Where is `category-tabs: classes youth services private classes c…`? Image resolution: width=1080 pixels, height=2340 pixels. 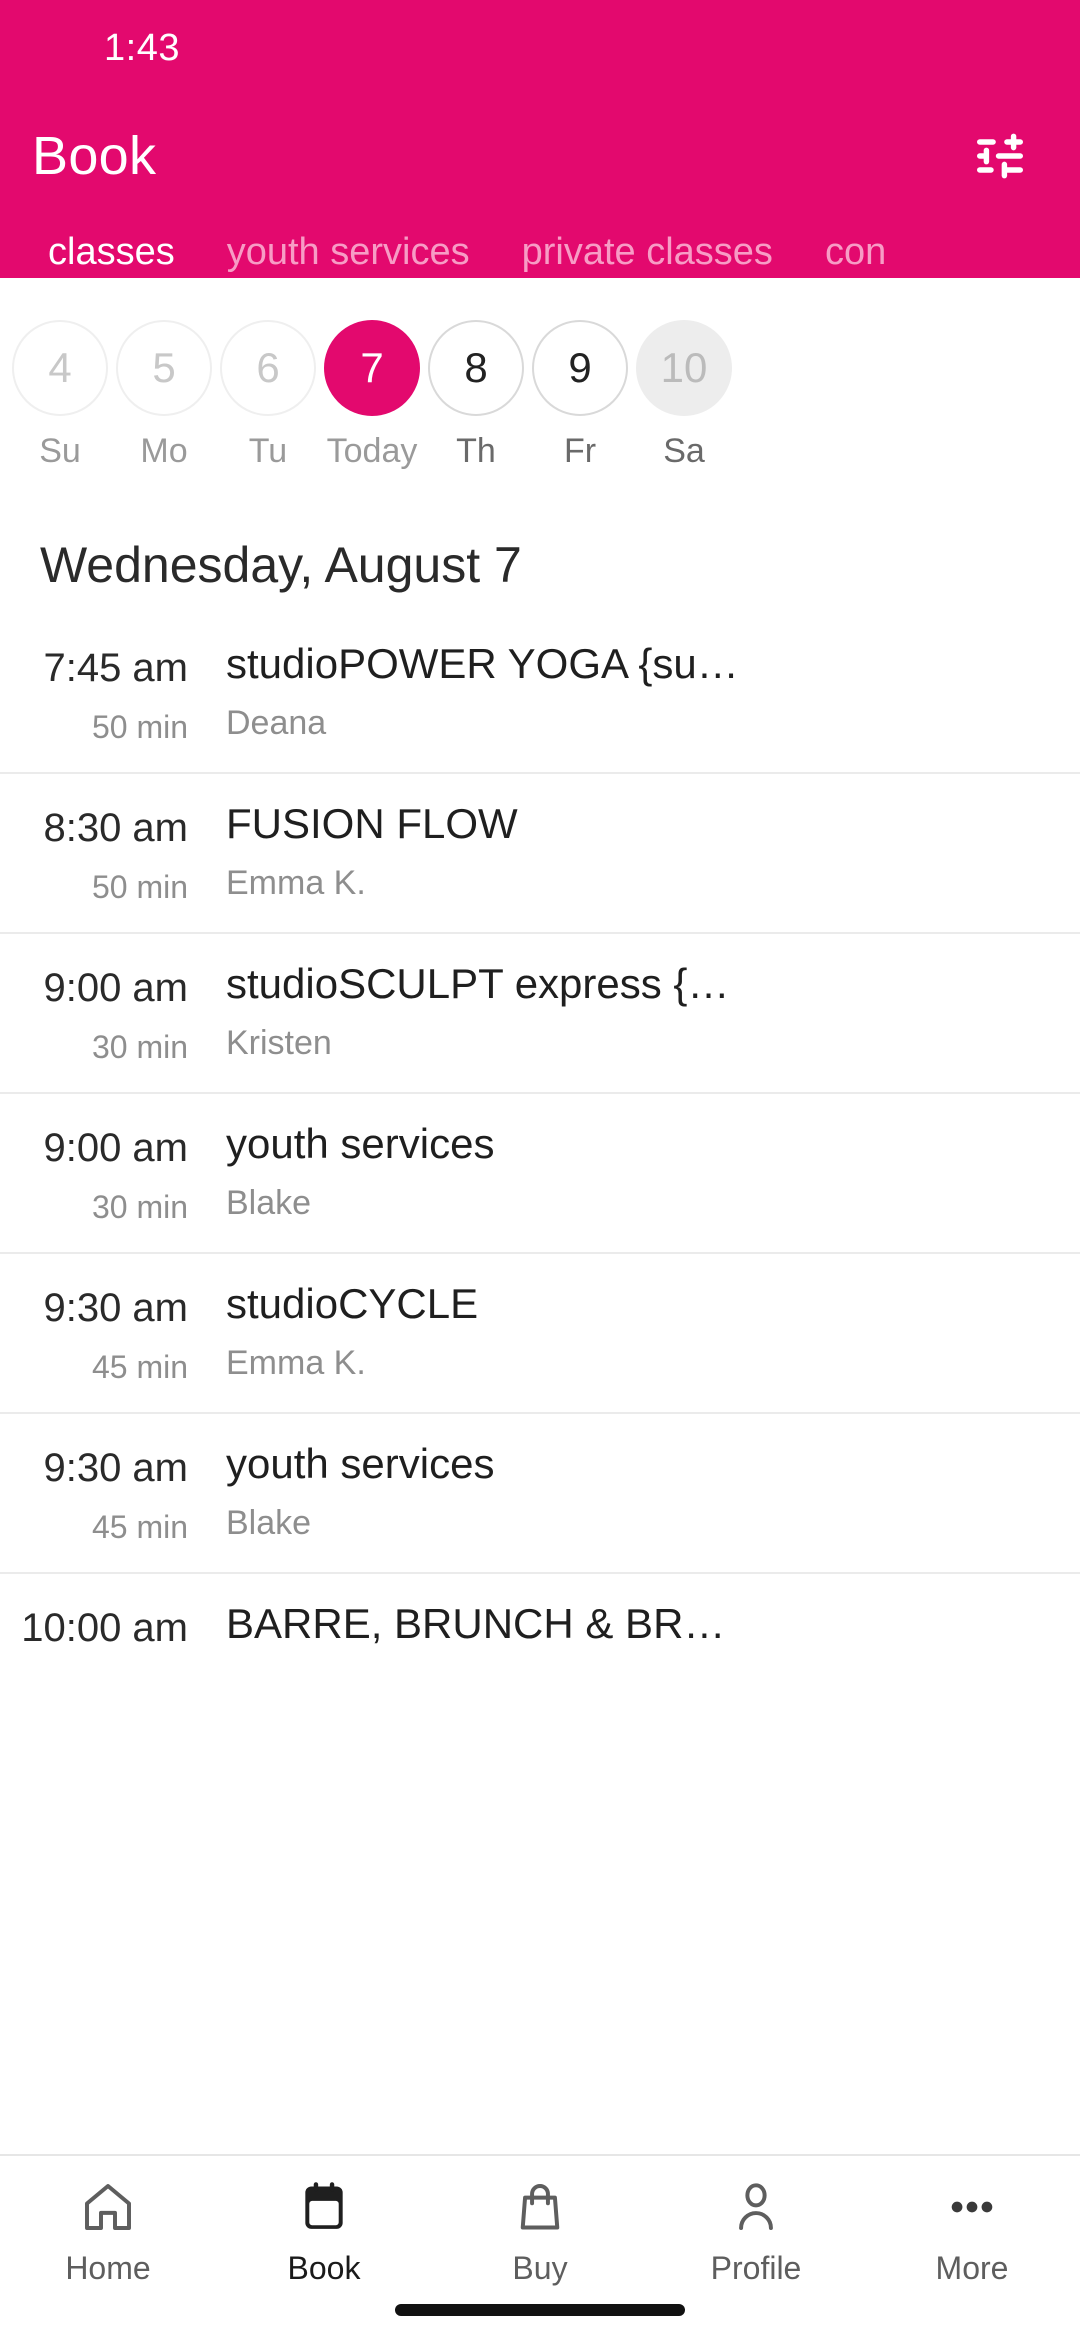
category-tabs: classes youth services private classes c… is located at coordinates (540, 247).